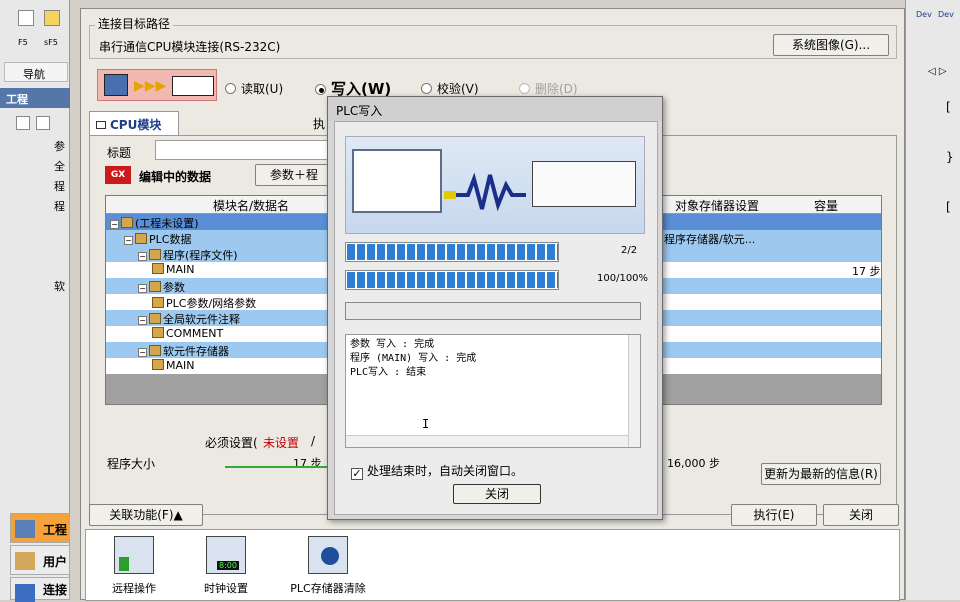 The height and width of the screenshot is (602, 960). I want to click on nav-title: 导航, so click(34, 74).